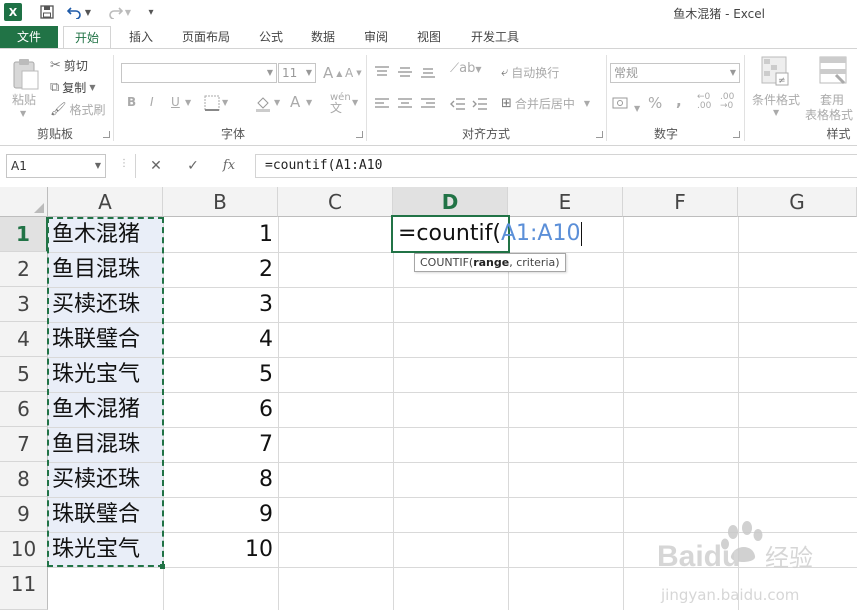 The width and height of the screenshot is (857, 614). I want to click on tab-review: 审阅, so click(376, 37).